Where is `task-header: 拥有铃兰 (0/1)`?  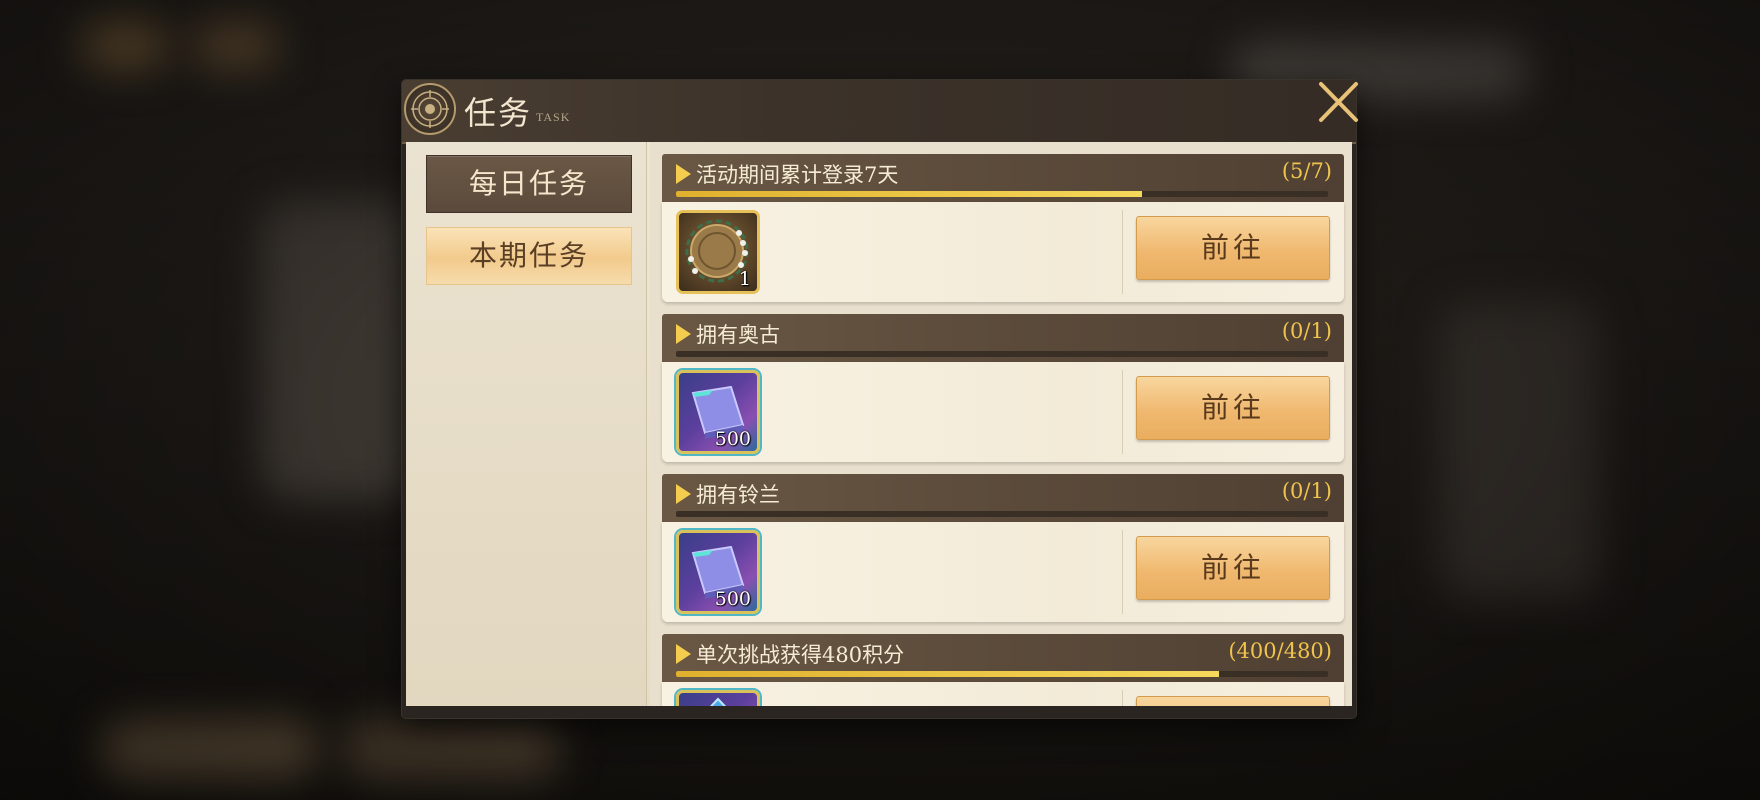
task-header: 拥有铃兰 (0/1) is located at coordinates (1003, 498).